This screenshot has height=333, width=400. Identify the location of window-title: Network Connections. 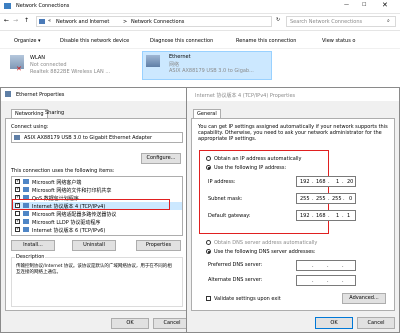
(43, 6).